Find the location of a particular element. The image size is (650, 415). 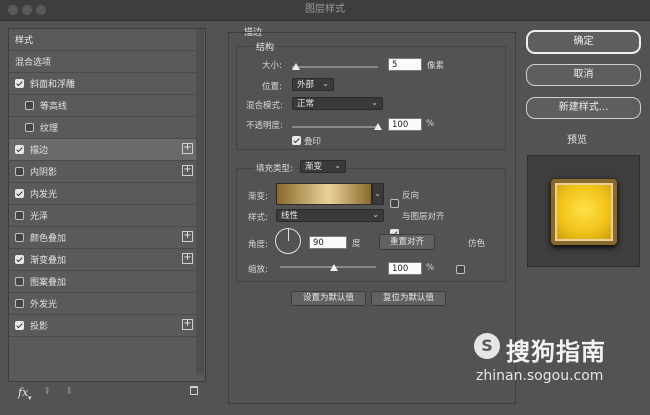

gradient-style-select: 线性 ⌄ is located at coordinates (330, 215).